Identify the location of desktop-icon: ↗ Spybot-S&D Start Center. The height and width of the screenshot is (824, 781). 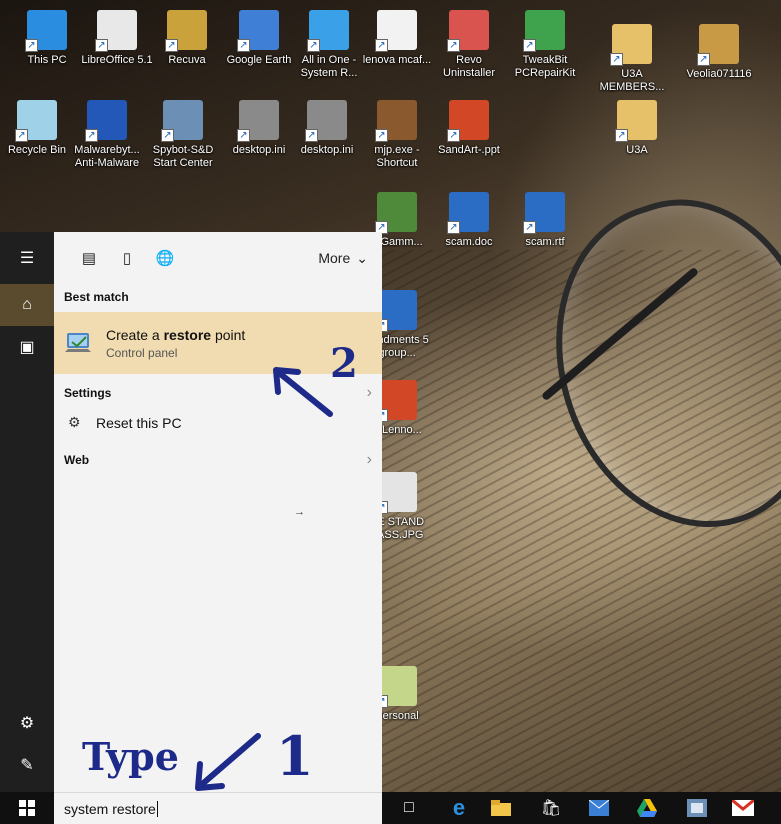
(183, 135).